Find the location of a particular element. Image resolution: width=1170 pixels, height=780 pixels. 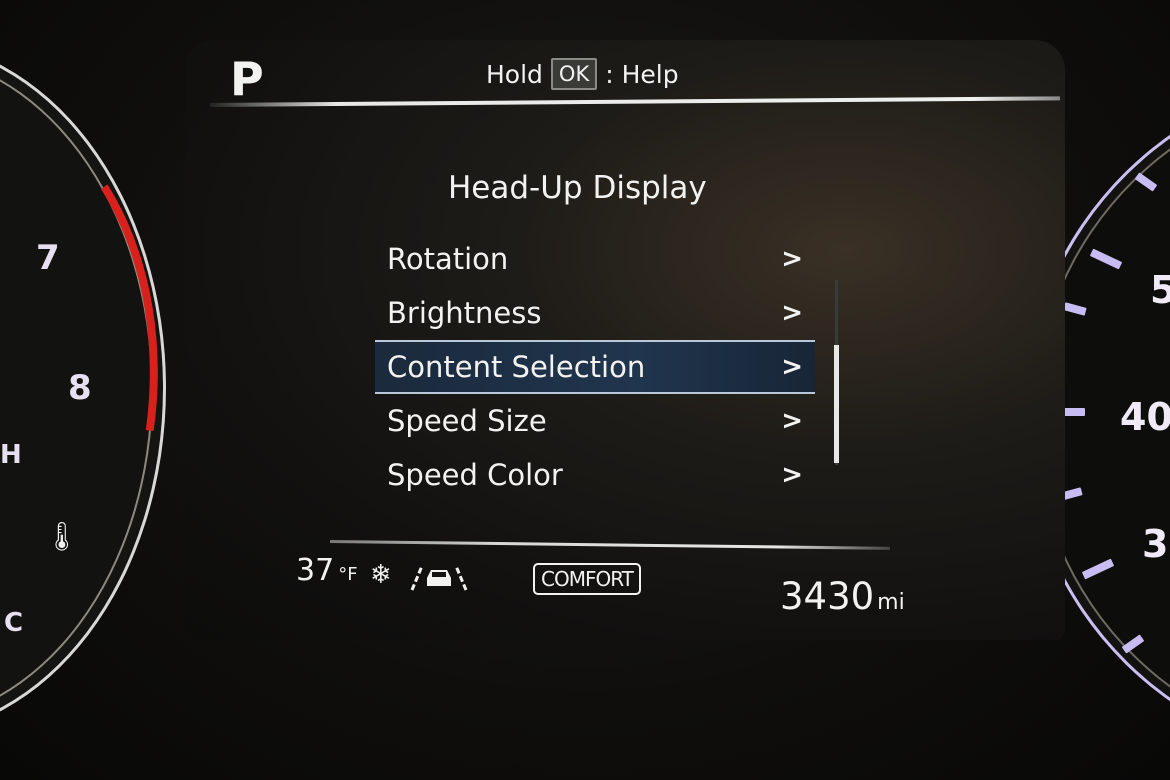

temperature-value: 37 is located at coordinates (315, 570).